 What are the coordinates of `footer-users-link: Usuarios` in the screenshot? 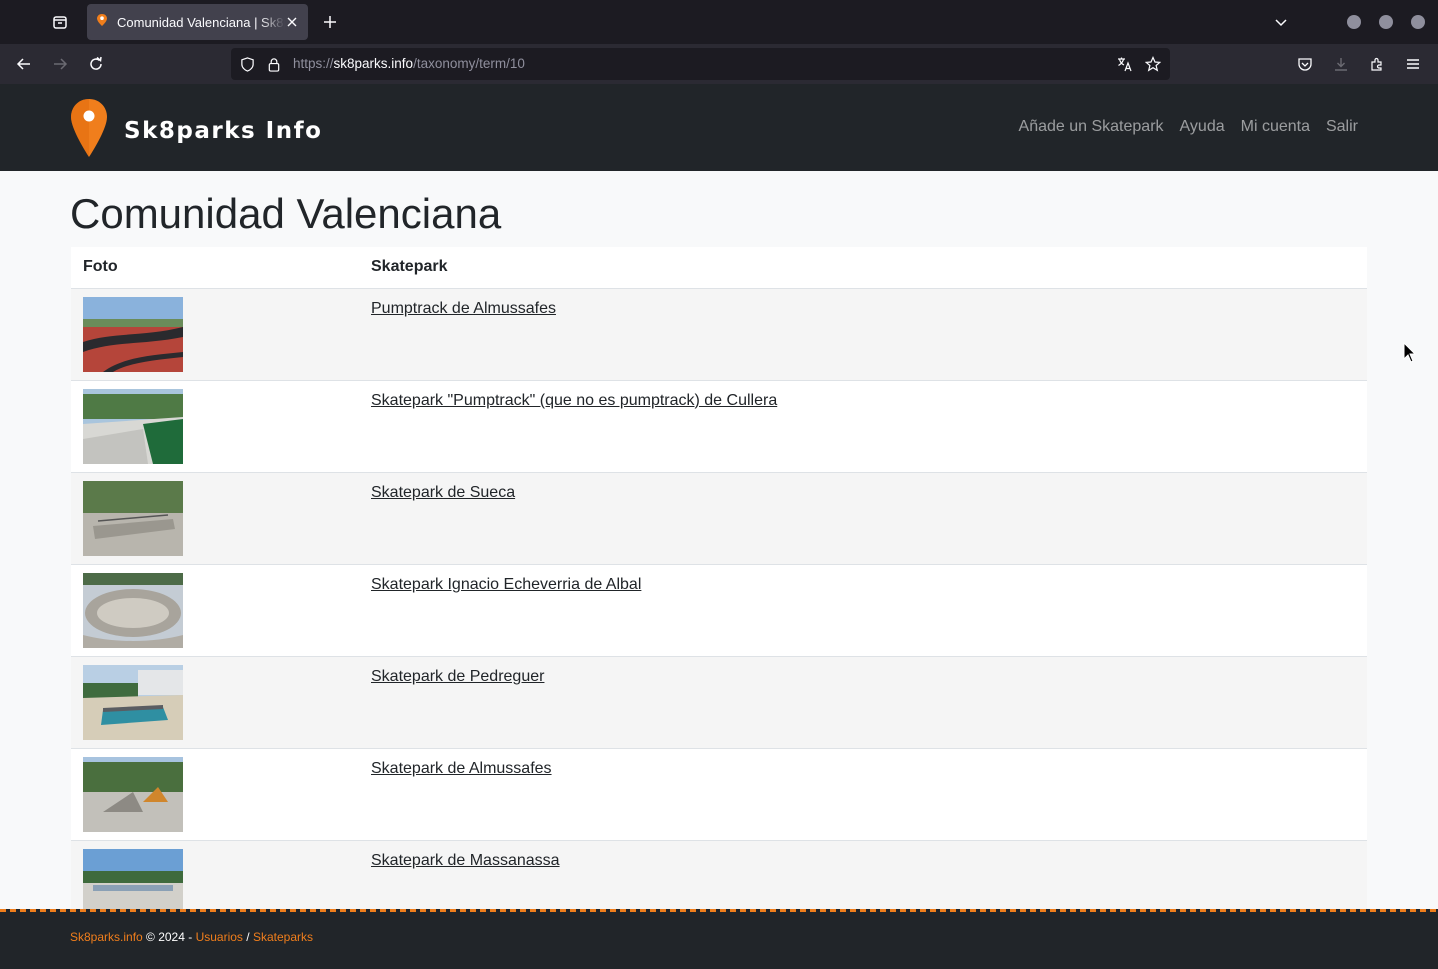 It's located at (219, 937).